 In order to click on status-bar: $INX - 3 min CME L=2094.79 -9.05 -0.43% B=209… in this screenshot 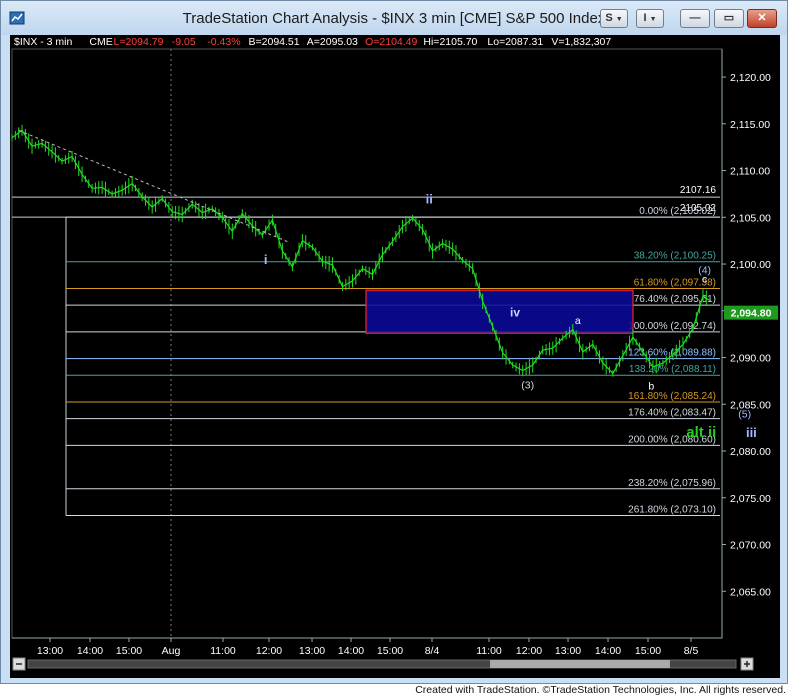, I will do `click(312, 42)`.